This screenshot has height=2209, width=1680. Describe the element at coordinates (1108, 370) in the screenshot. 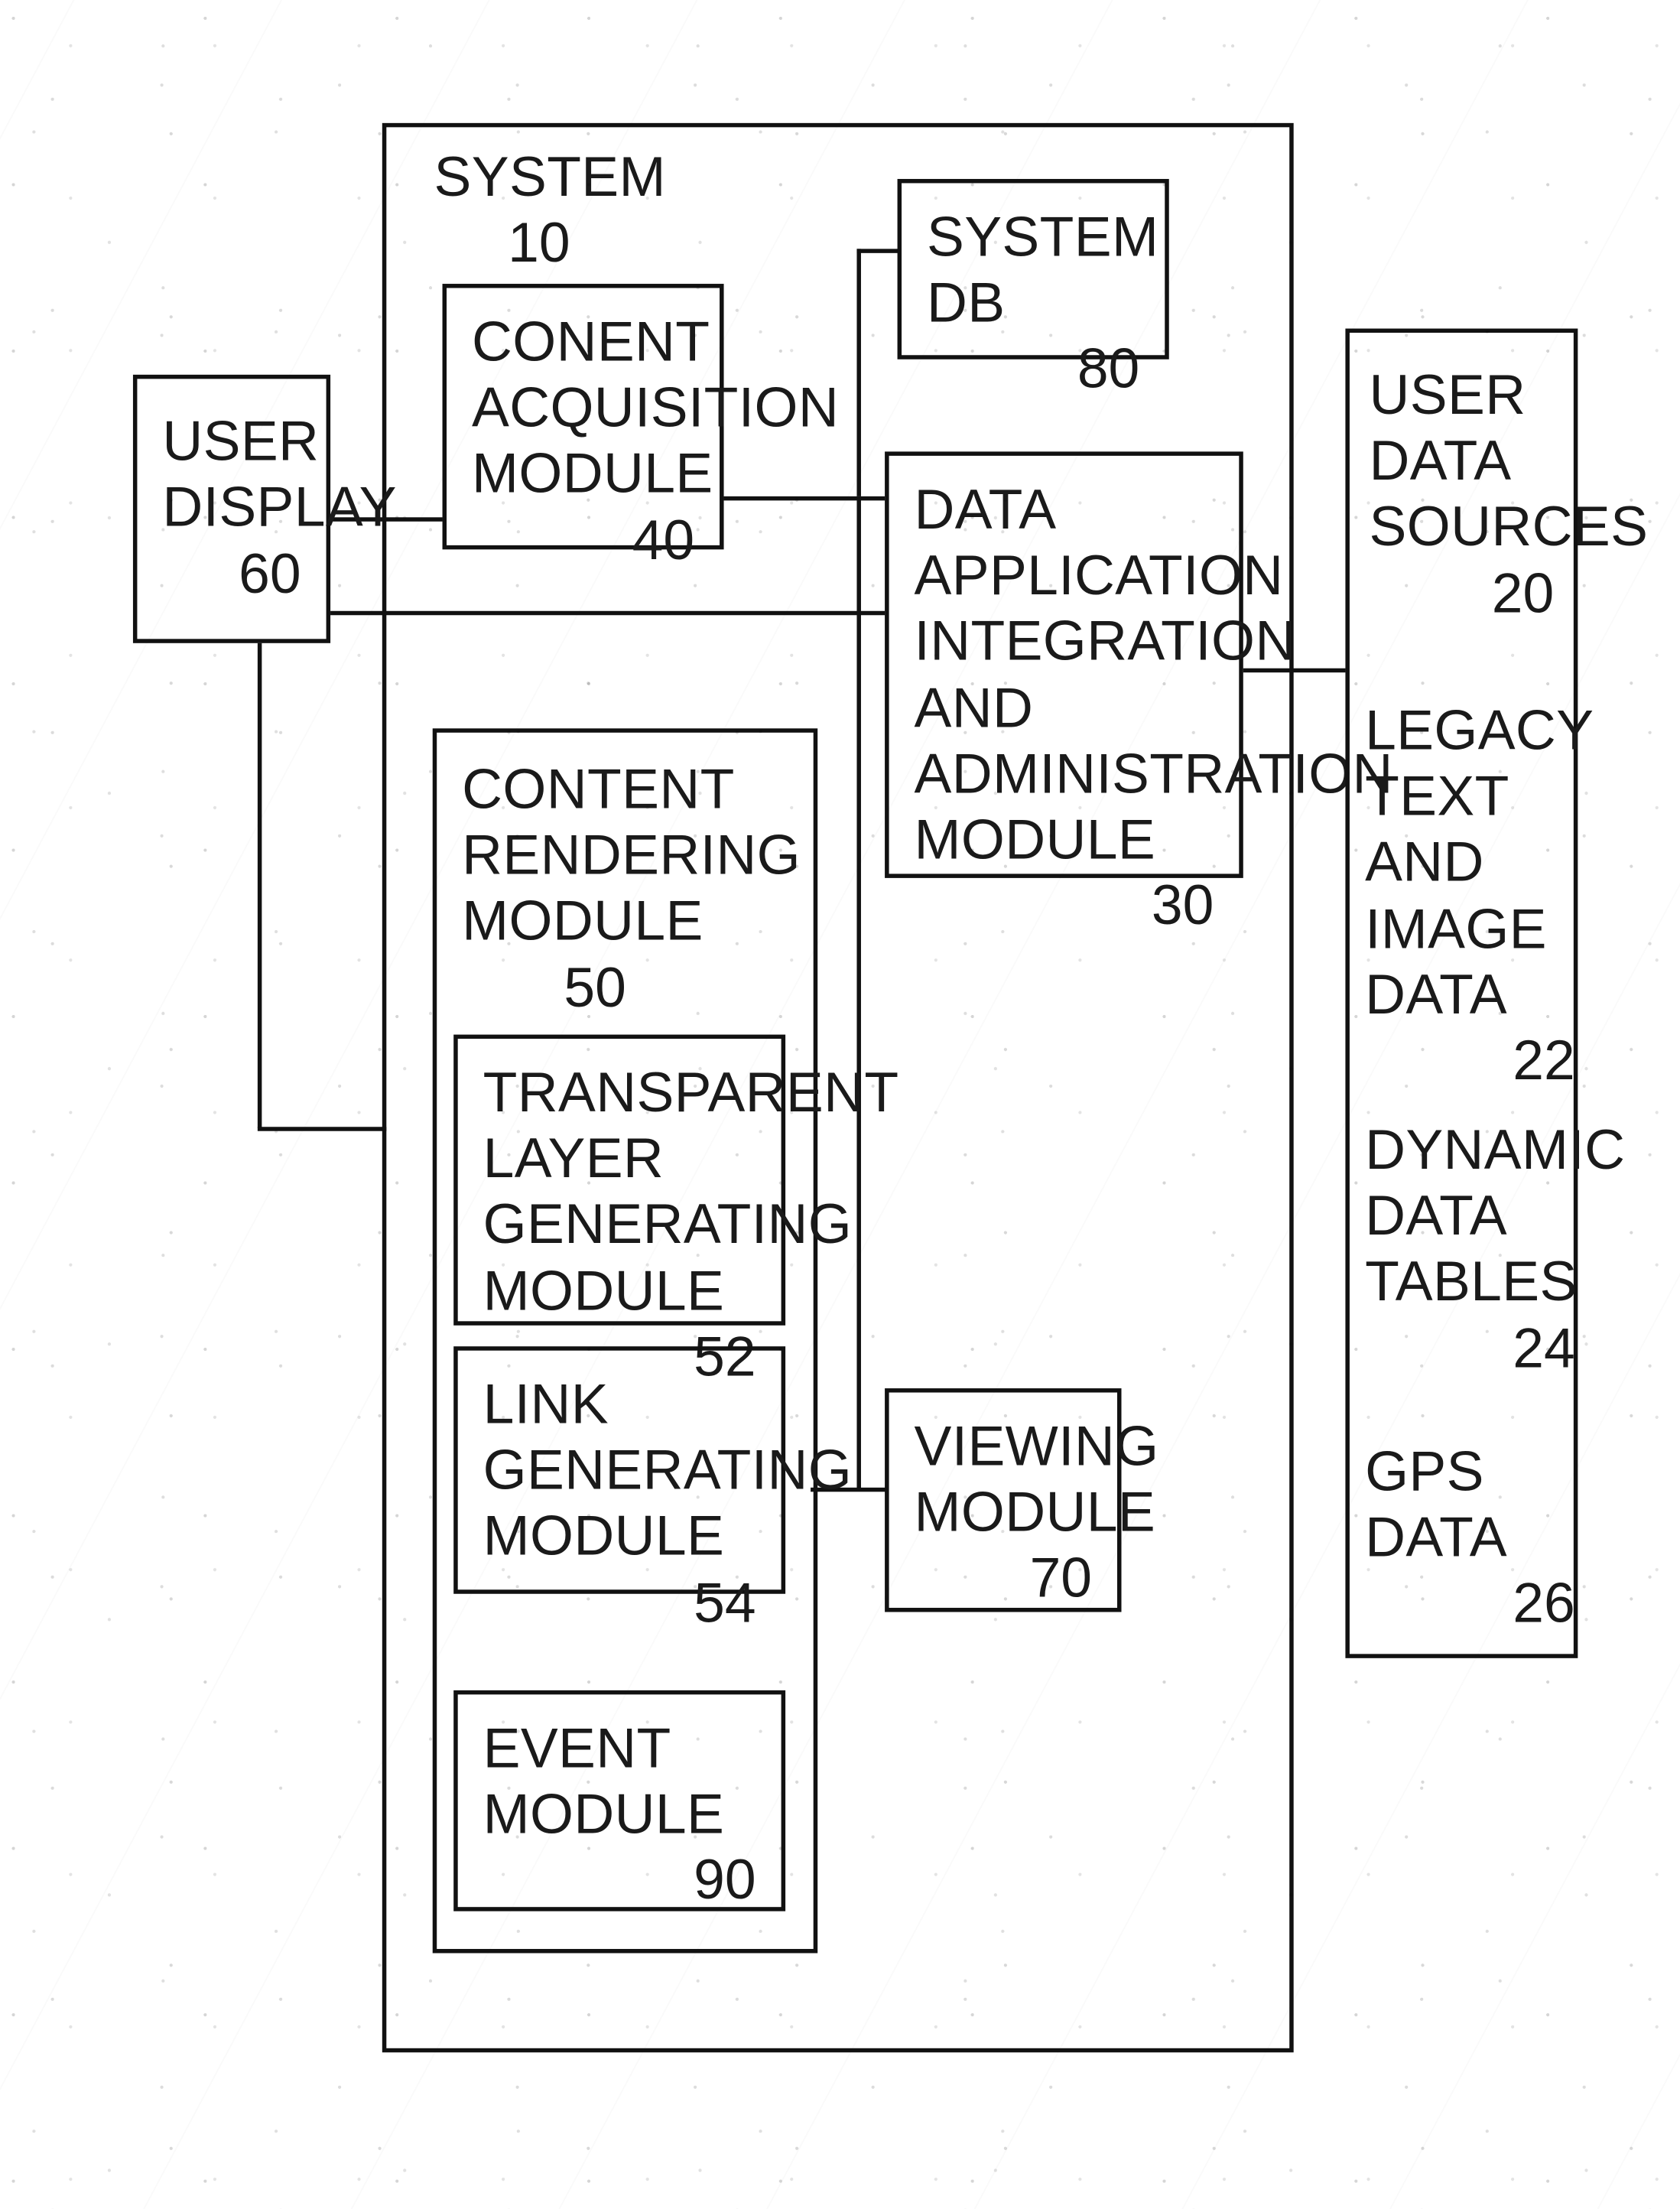

I see `system-db-ref: 80` at that location.